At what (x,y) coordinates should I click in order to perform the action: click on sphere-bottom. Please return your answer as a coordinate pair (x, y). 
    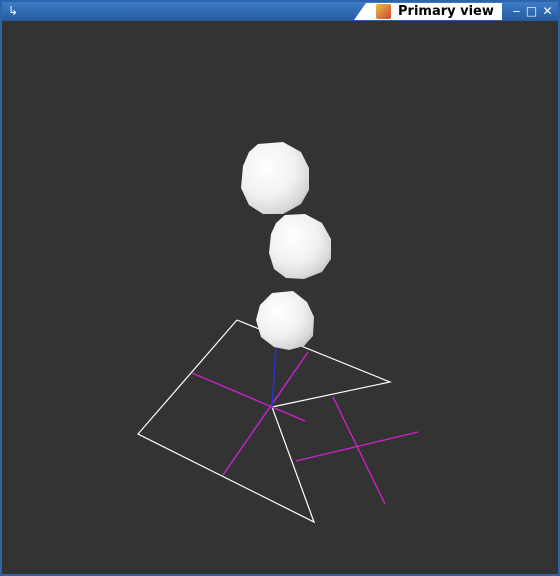
    Looking at the image, I should click on (285, 320).